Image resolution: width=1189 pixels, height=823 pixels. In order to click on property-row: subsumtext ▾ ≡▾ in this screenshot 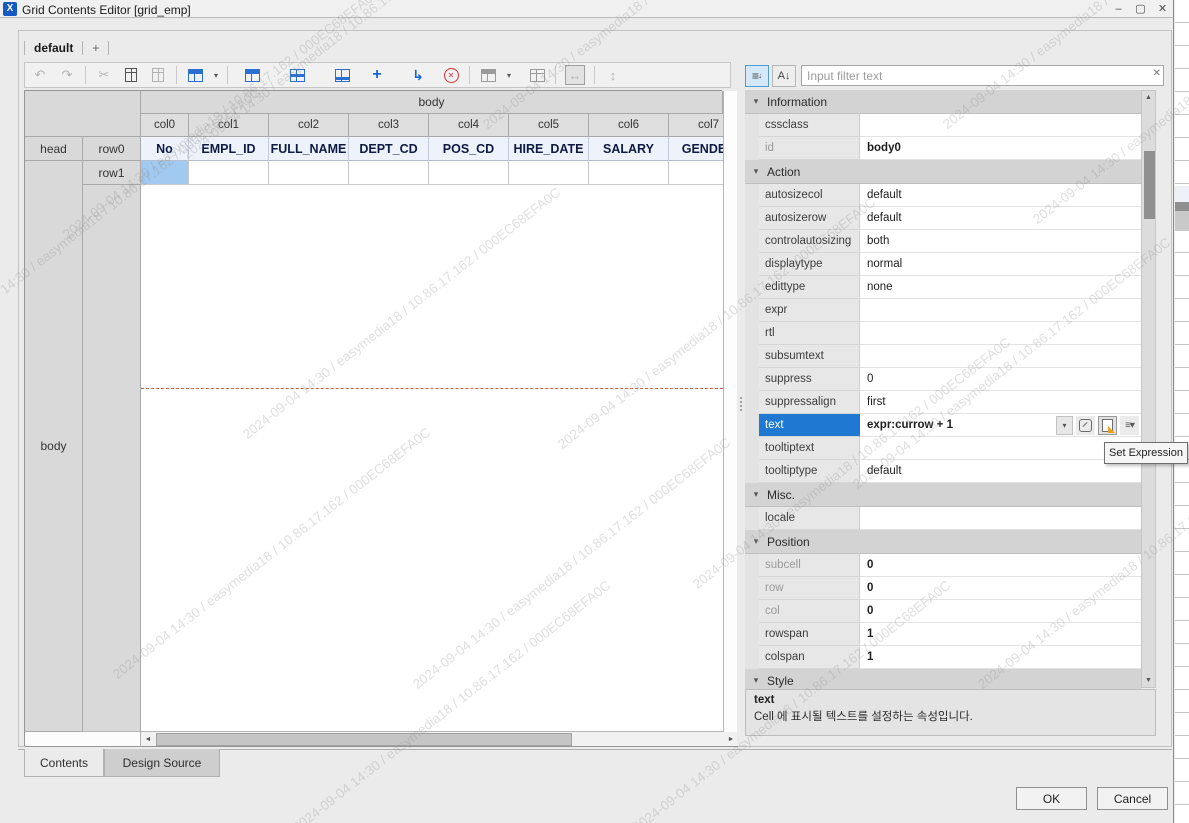, I will do `click(943, 356)`.